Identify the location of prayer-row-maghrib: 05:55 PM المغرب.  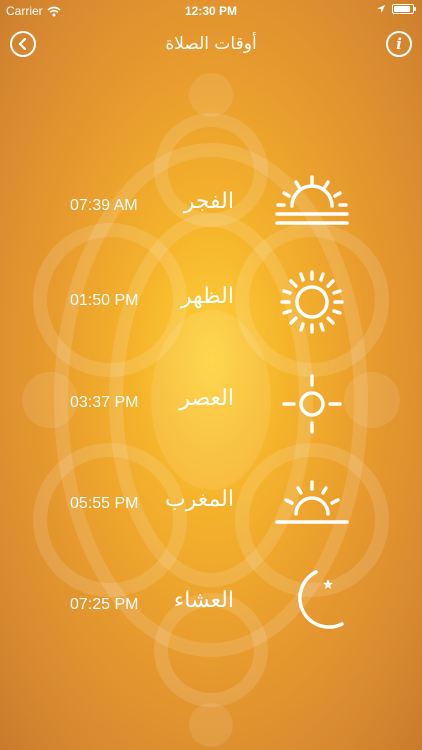
(211, 505).